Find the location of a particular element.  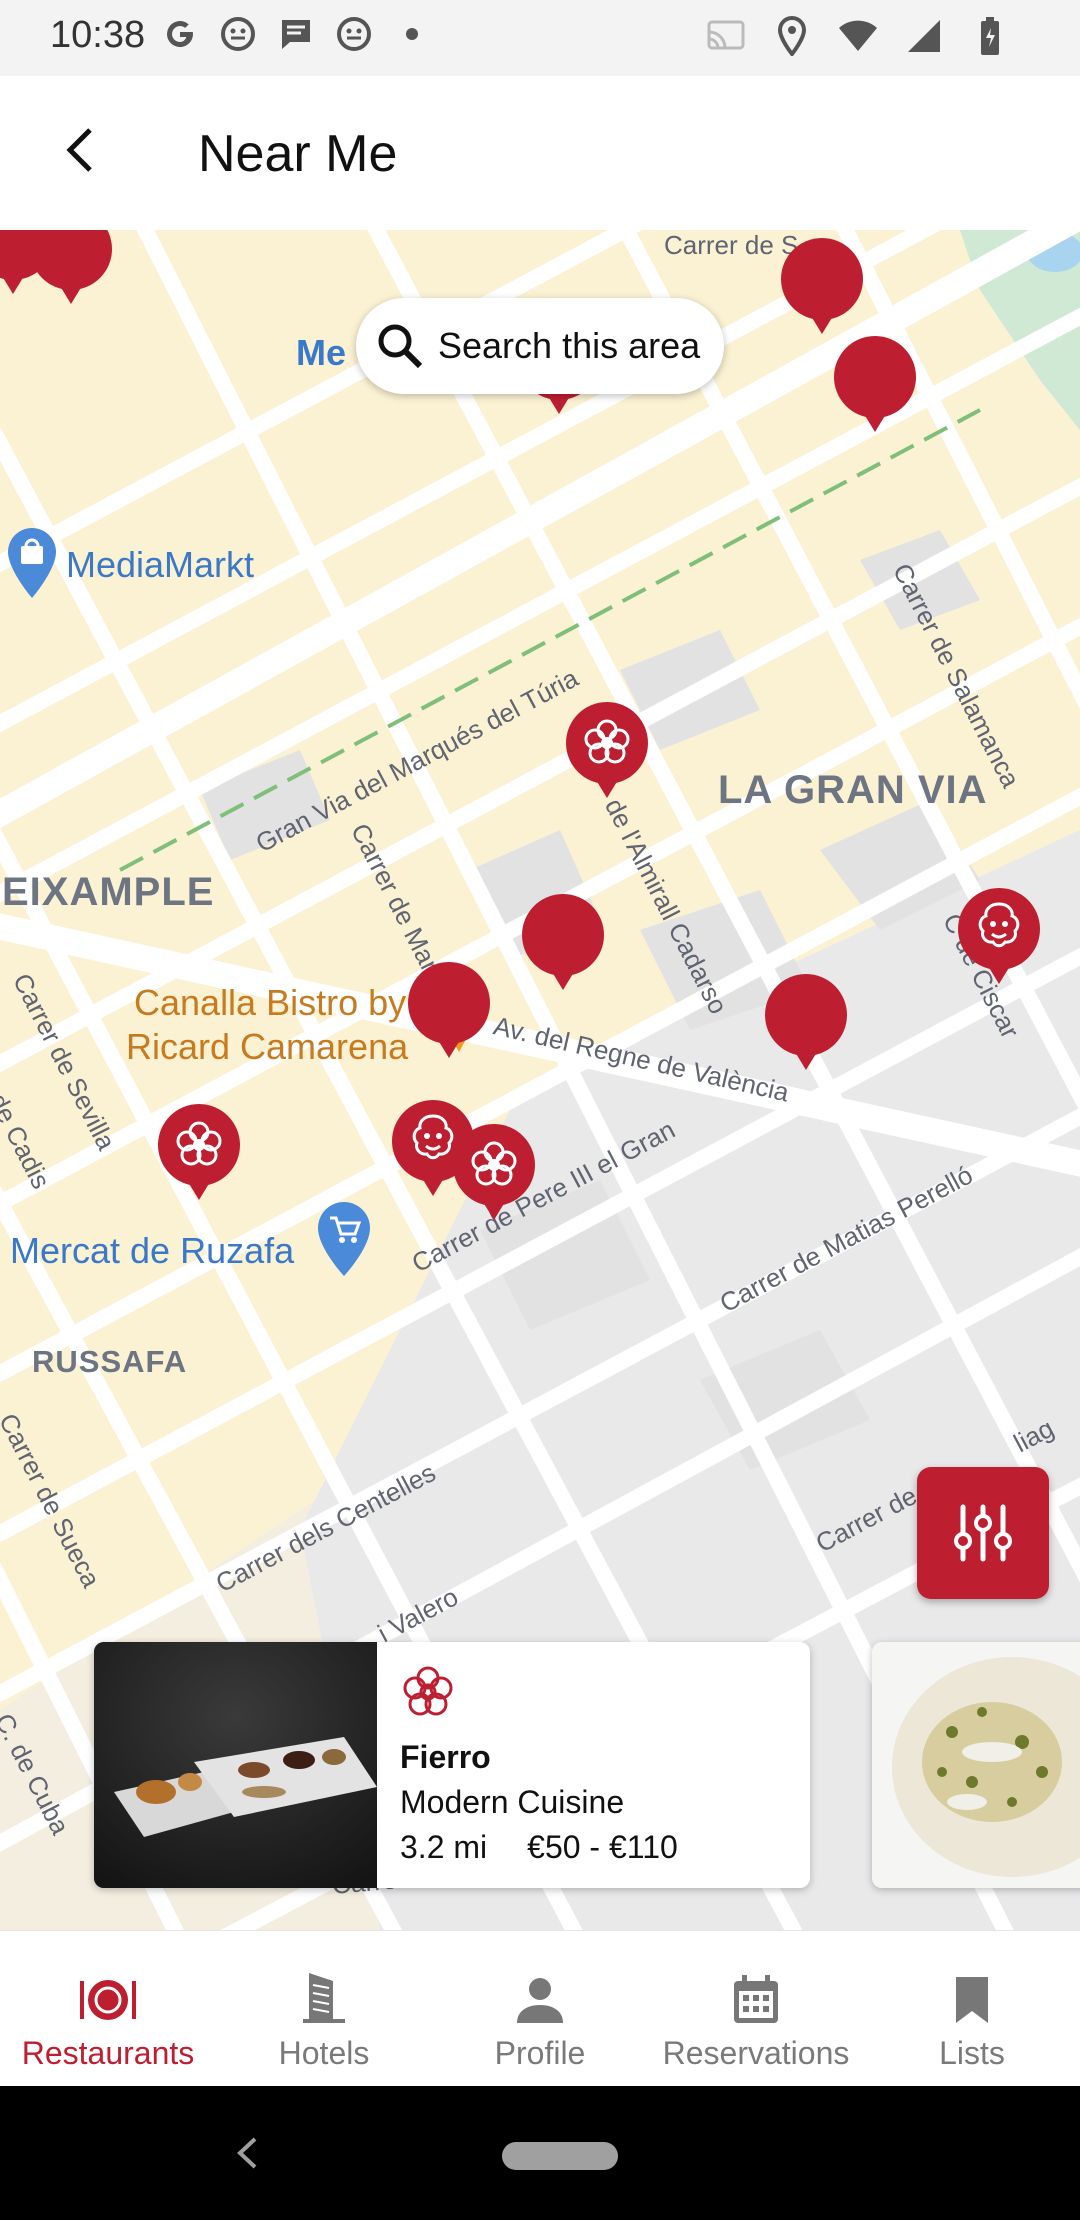

dot-icon is located at coordinates (412, 34).